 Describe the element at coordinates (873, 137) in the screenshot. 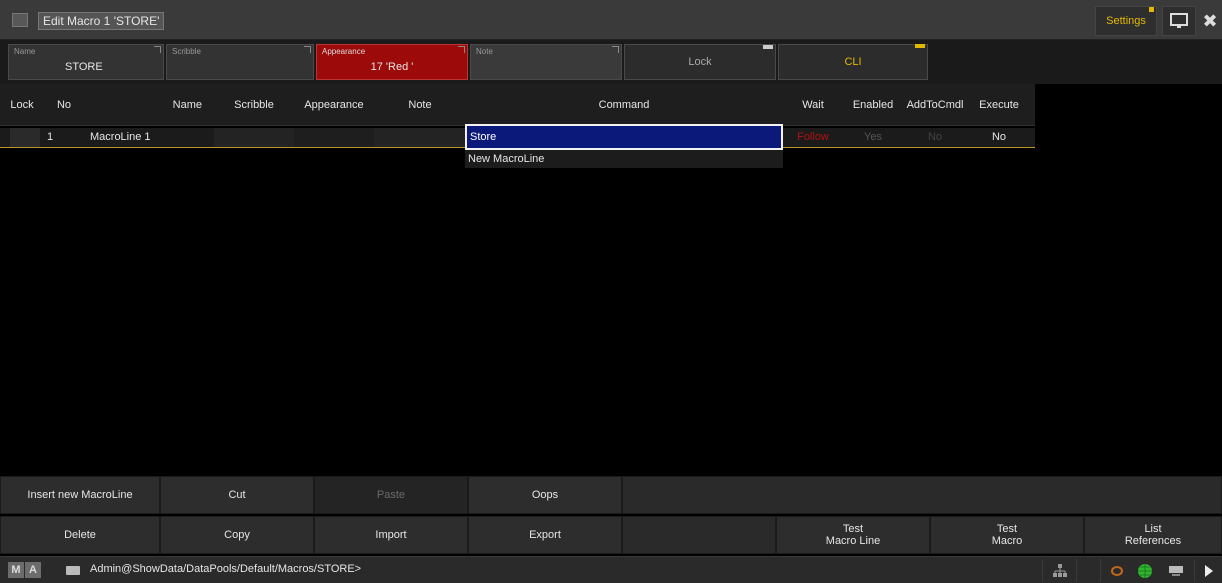

I see `cell-enabled: Yes` at that location.